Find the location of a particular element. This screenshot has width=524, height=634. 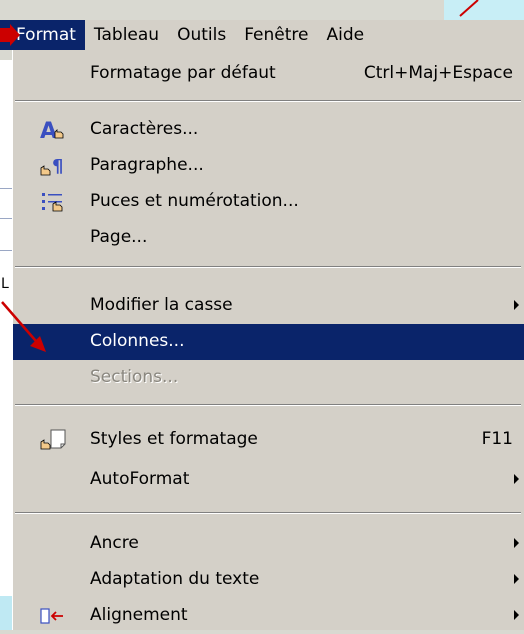

menu-item-modifier-la-casse: Modifier la casse is located at coordinates (268, 306).